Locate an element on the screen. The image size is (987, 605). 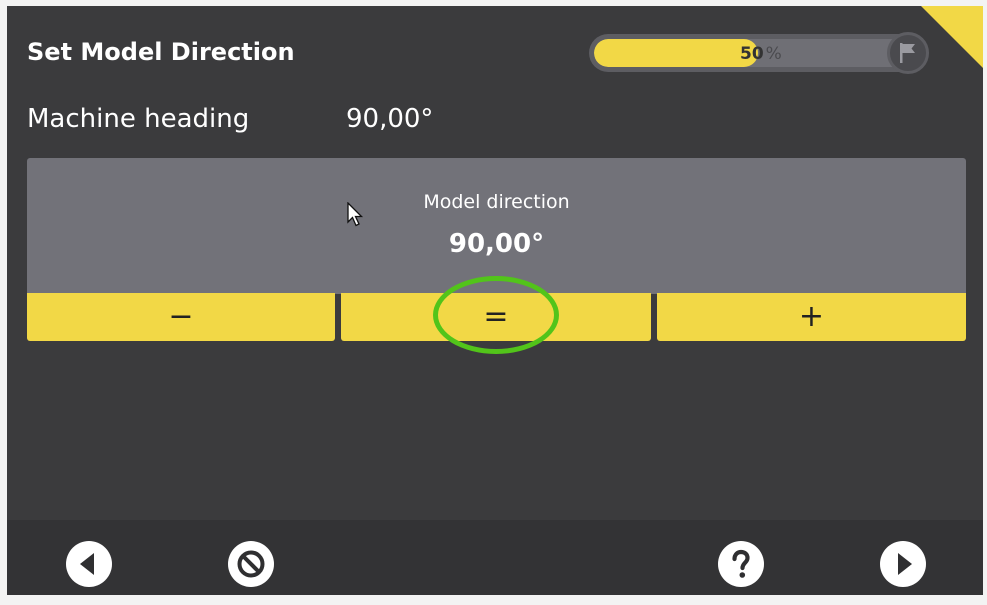
flag-icon is located at coordinates (907, 53).